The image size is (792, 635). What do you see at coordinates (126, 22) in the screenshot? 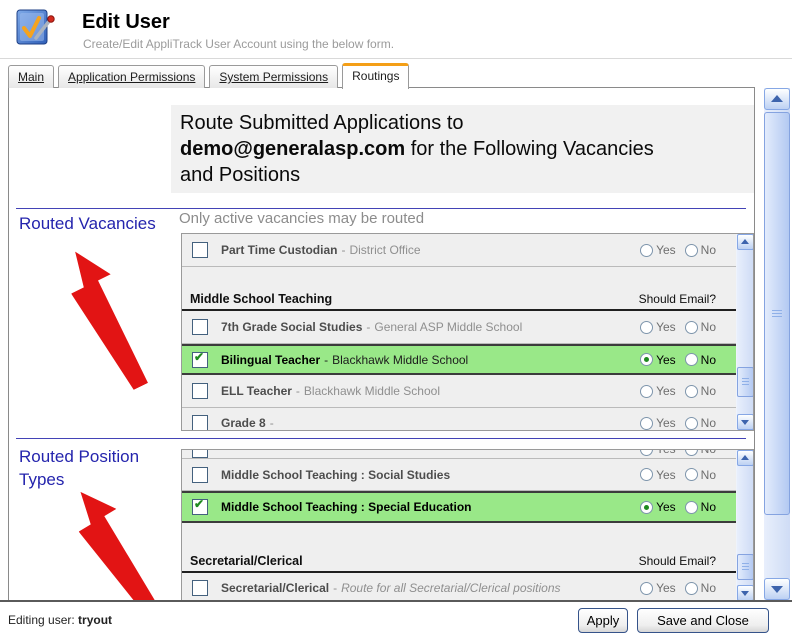
I see `page-title: Edit User` at bounding box center [126, 22].